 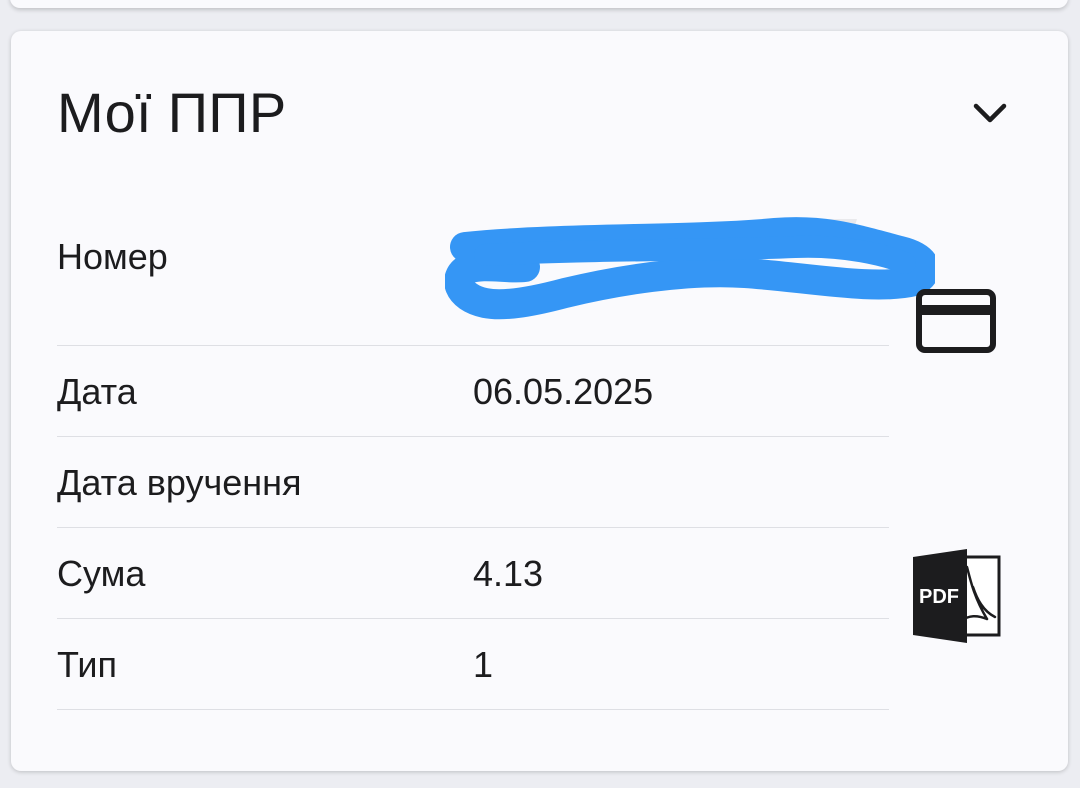 I want to click on row-delivery-date: Дата вручення, so click(x=473, y=482).